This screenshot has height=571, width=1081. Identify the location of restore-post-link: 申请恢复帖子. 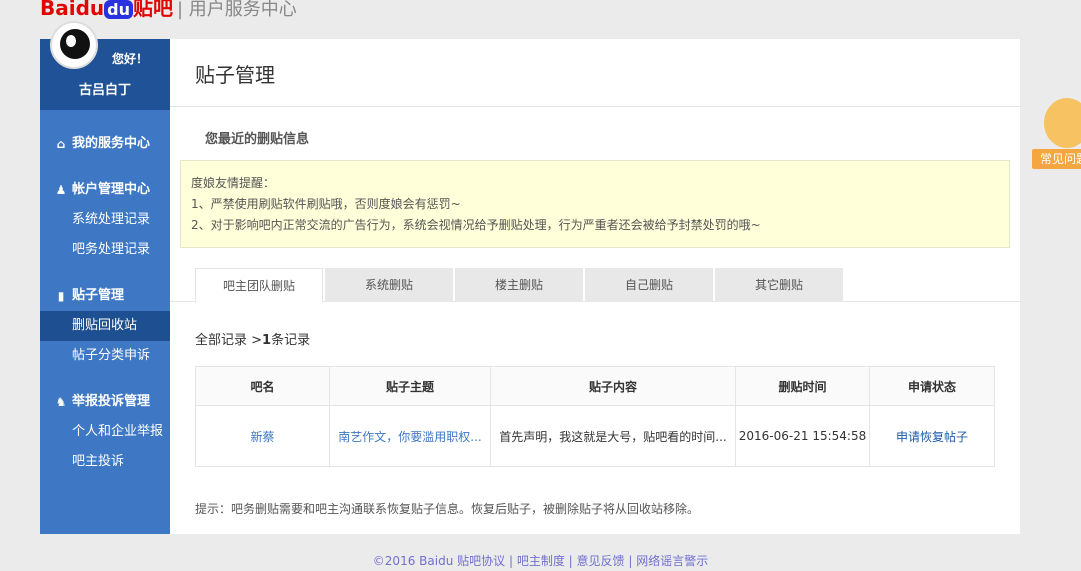
(932, 437).